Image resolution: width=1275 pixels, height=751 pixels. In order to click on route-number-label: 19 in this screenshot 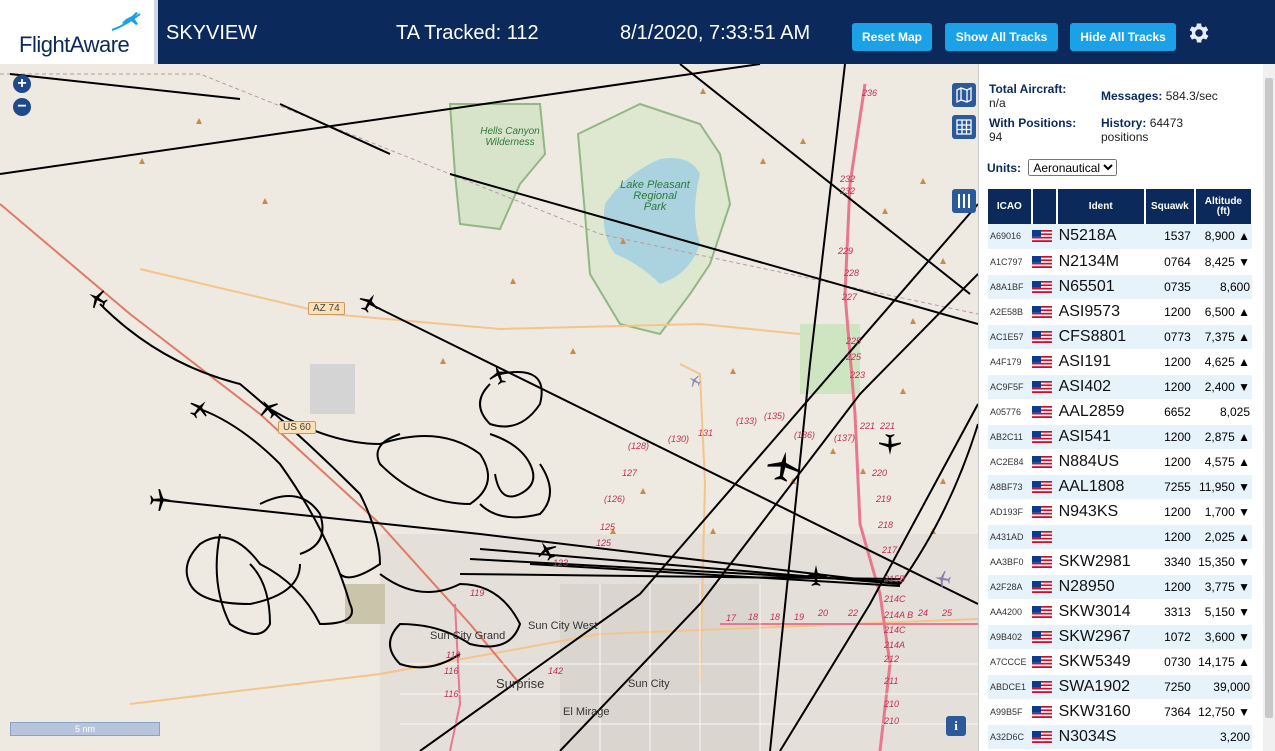, I will do `click(799, 617)`.